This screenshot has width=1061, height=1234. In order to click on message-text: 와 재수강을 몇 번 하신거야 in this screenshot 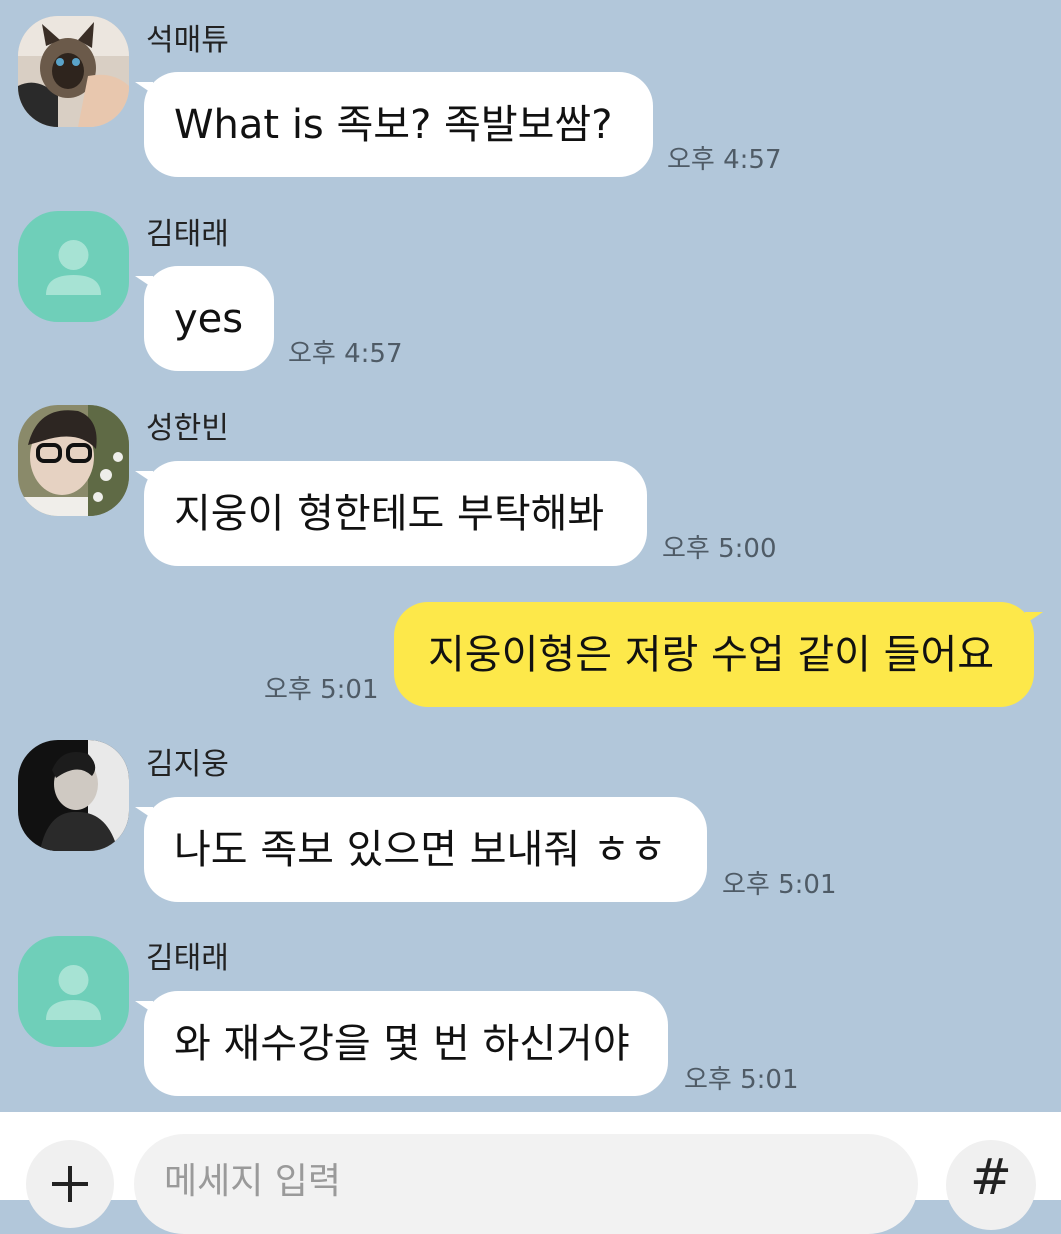, I will do `click(402, 1044)`.